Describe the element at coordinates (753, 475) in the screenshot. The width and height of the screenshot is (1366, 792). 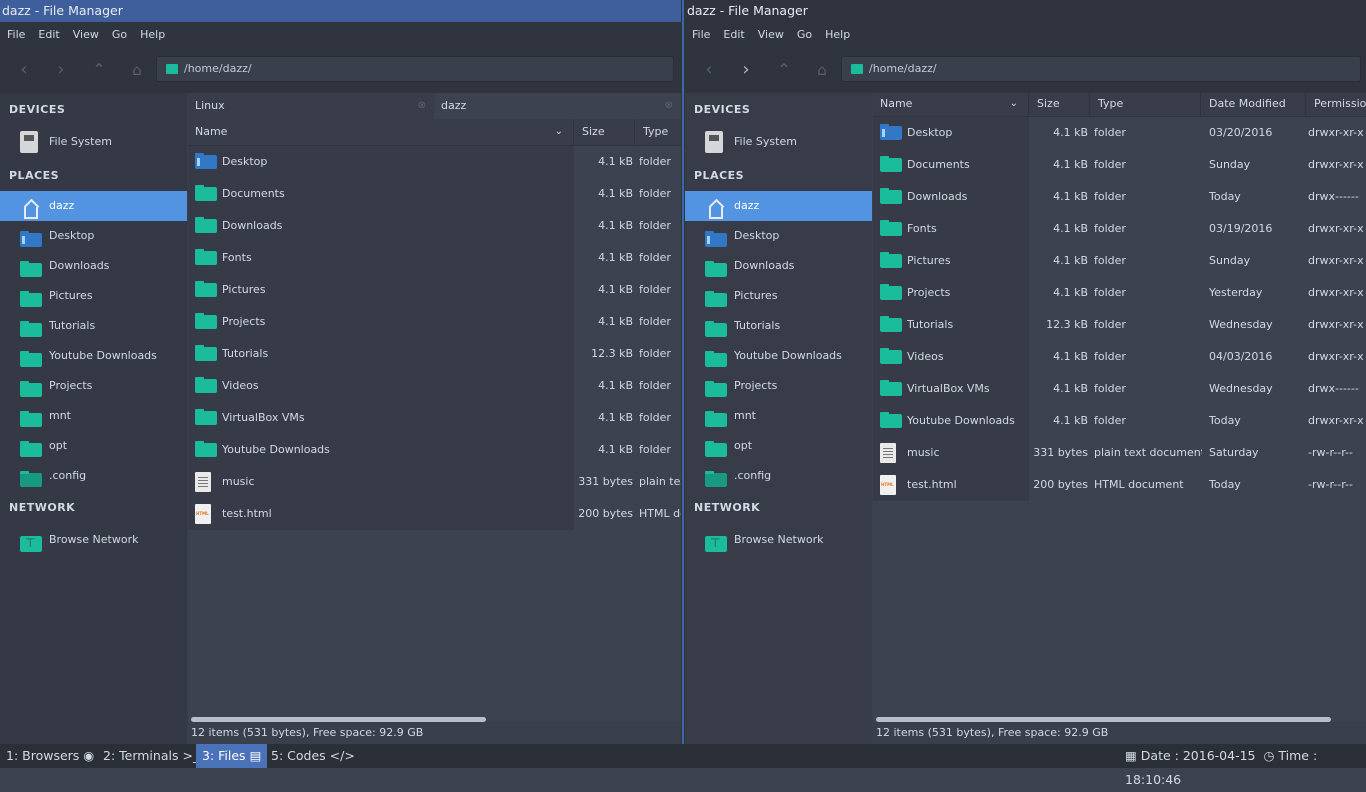
I see `sidebar-item-label: .config` at that location.